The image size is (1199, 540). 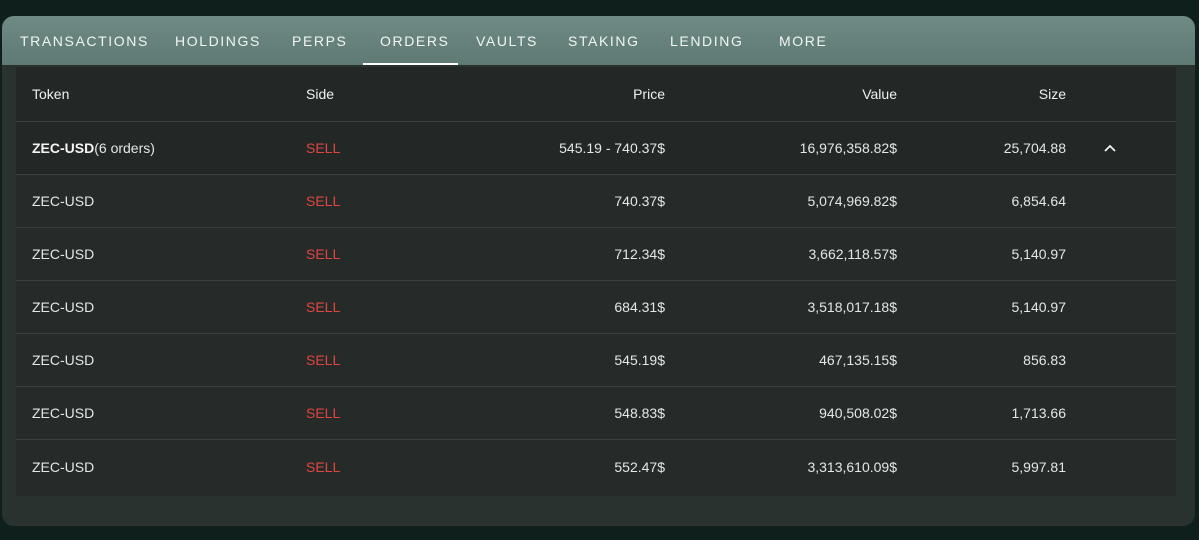 I want to click on row-price: 545.19$, so click(x=639, y=360).